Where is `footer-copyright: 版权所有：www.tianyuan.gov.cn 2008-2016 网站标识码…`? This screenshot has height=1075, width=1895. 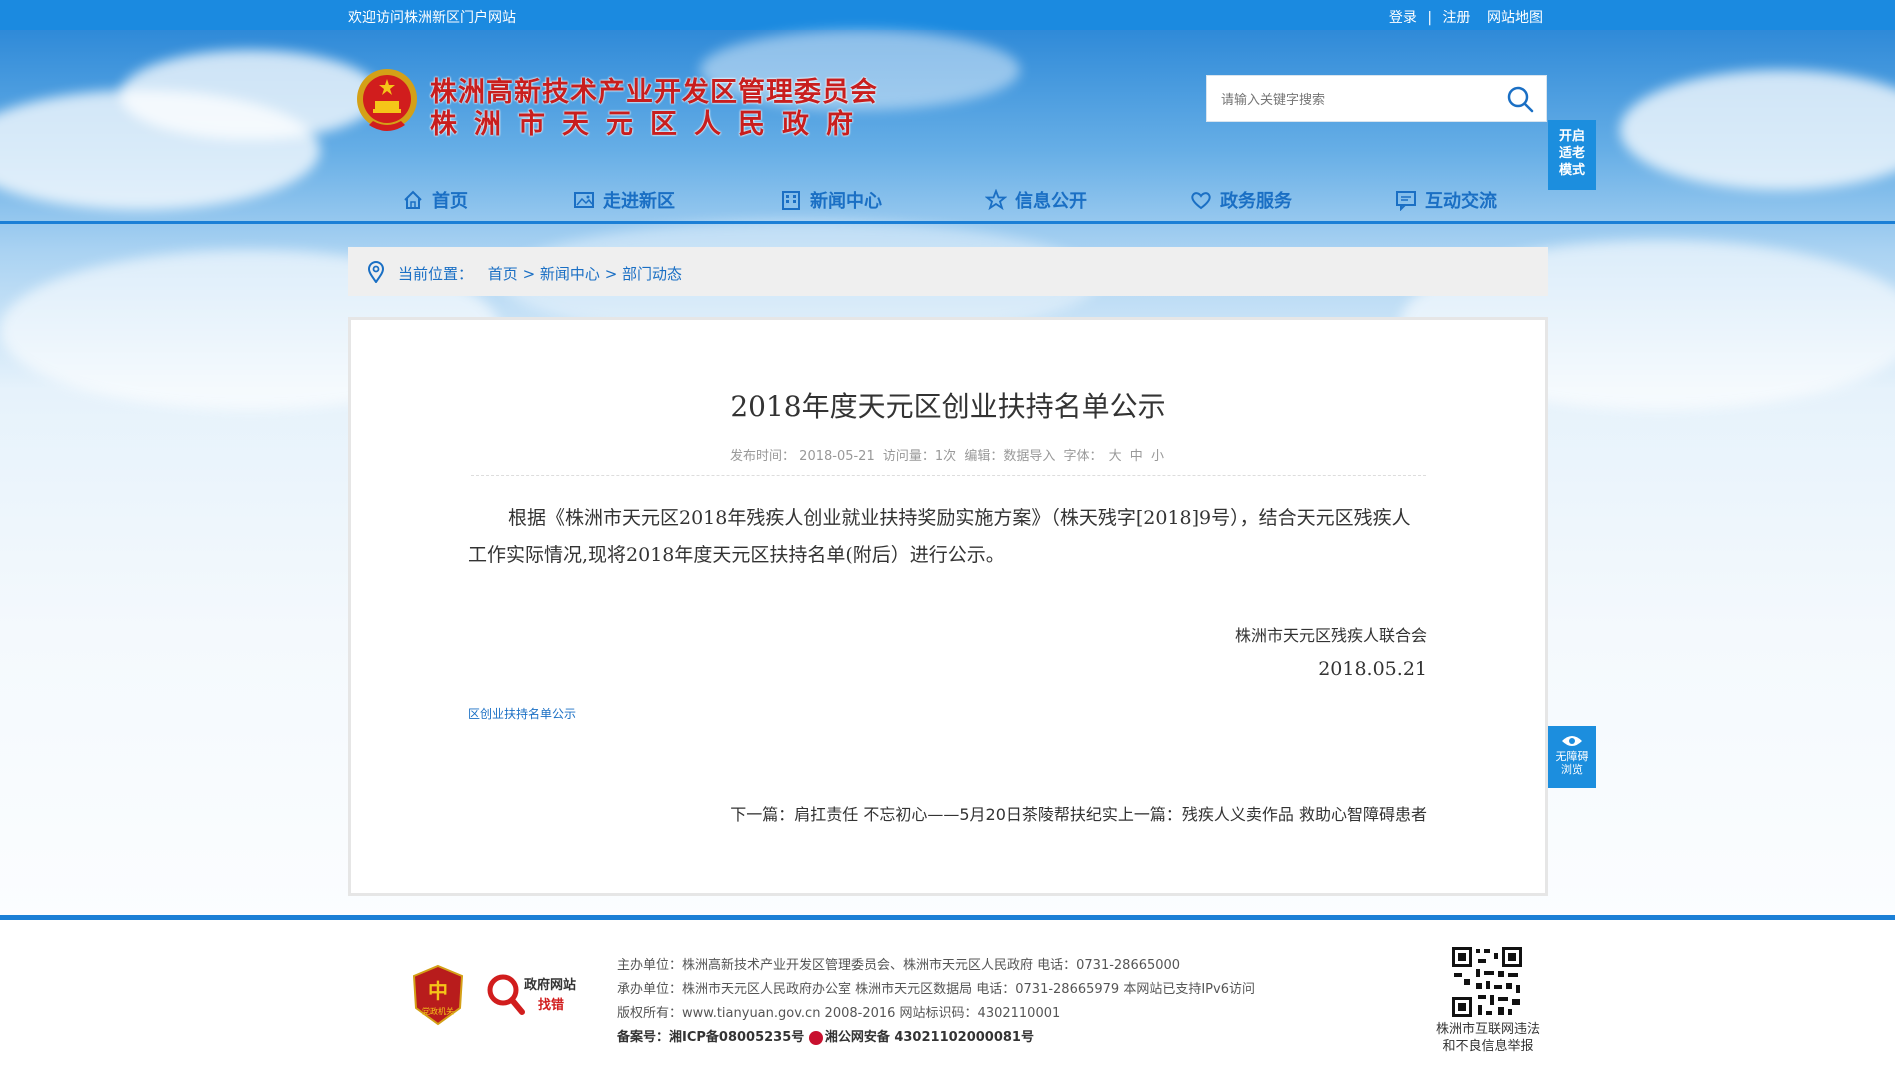 footer-copyright: 版权所有：www.tianyuan.gov.cn 2008-2016 网站标识码… is located at coordinates (839, 1013).